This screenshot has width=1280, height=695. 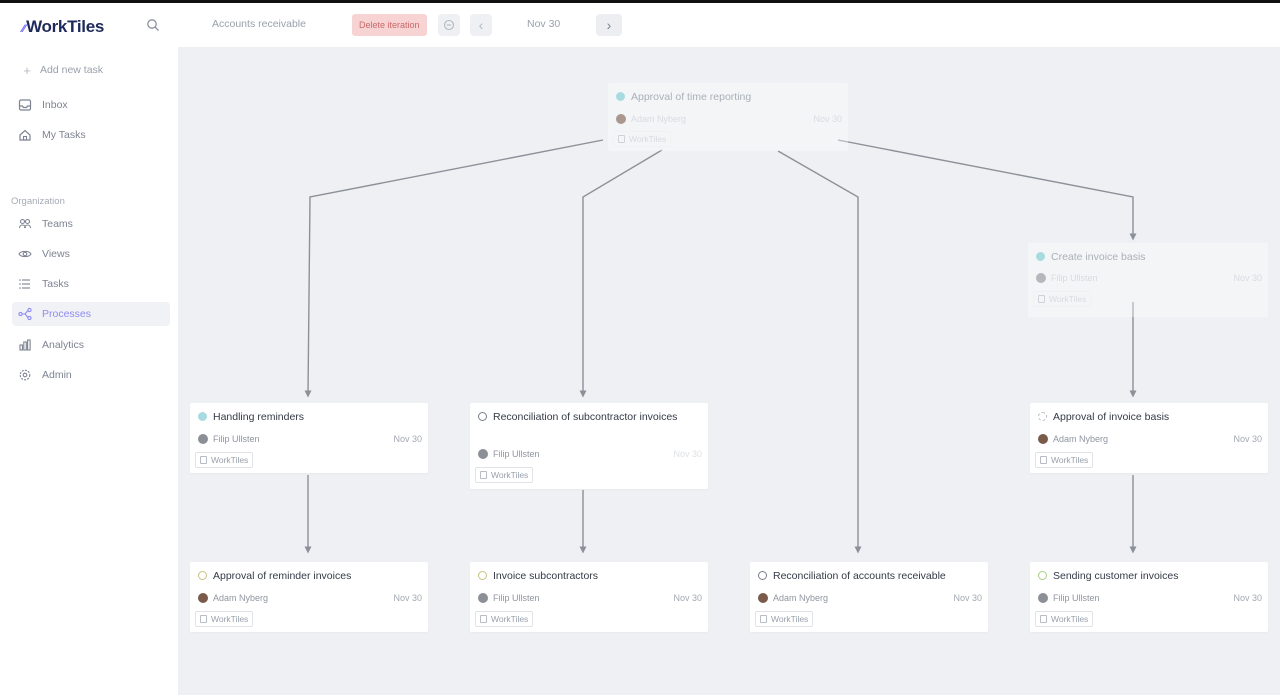 What do you see at coordinates (91, 284) in the screenshot?
I see `sidebar-item-tasks: Tasks` at bounding box center [91, 284].